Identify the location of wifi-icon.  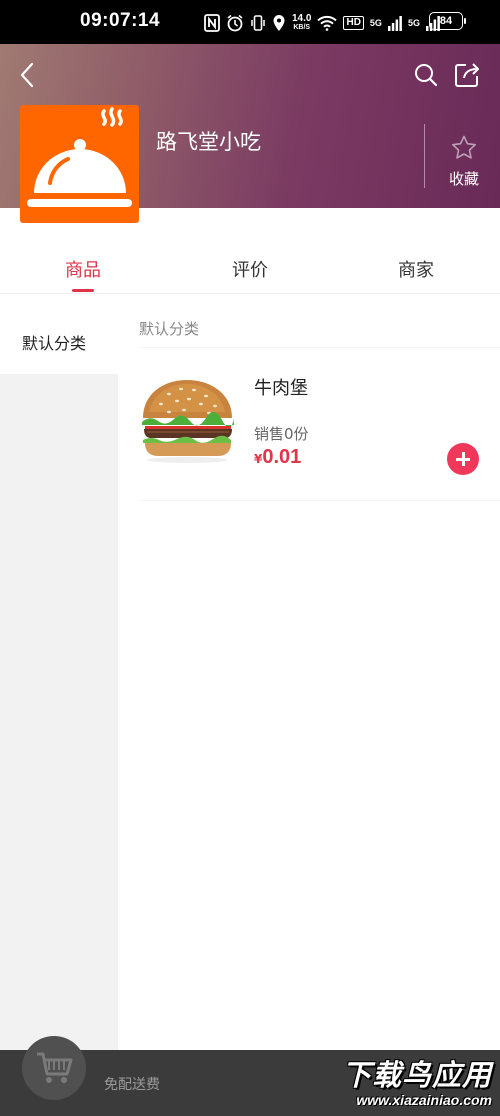
(327, 23).